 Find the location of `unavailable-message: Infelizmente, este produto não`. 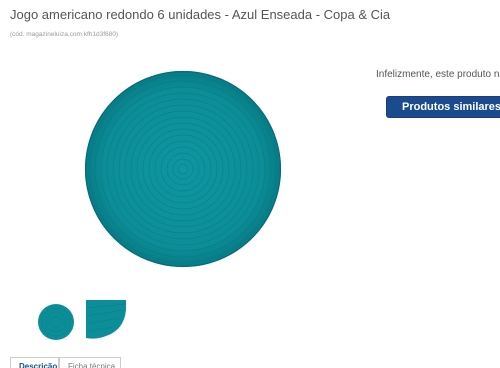

unavailable-message: Infelizmente, este produto não is located at coordinates (438, 74).